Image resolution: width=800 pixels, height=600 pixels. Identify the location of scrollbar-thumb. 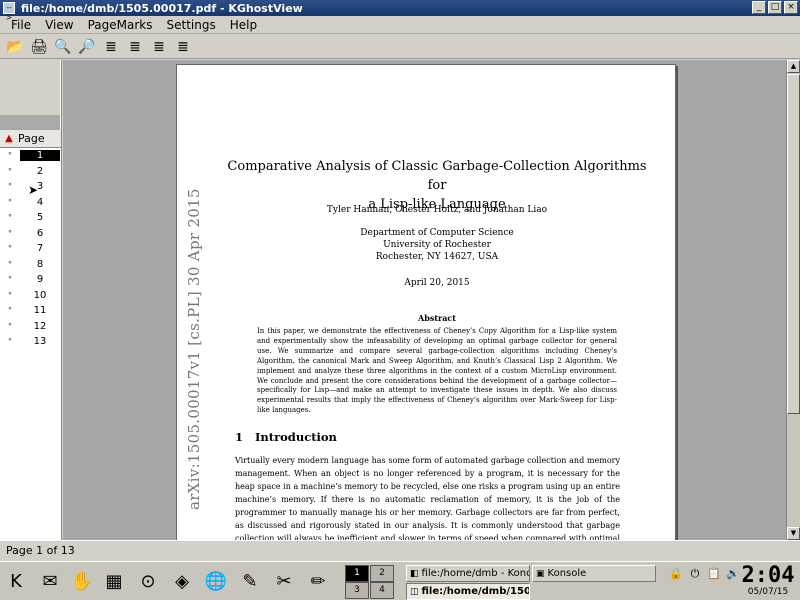
(793, 244).